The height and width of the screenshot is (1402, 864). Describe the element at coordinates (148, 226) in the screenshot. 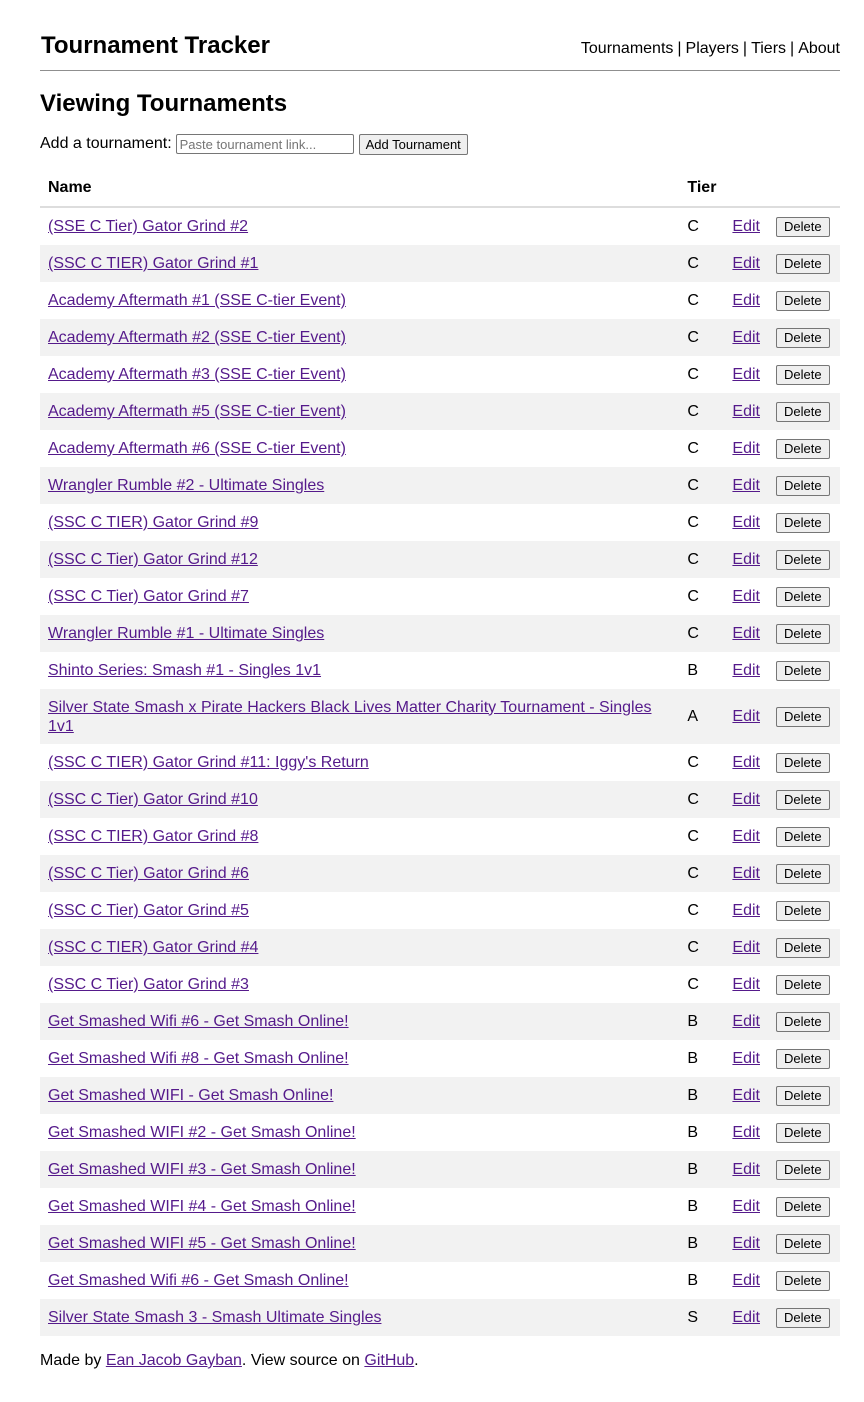

I see `tournament-link: (SSE C Tier) Gator Grind #2` at that location.